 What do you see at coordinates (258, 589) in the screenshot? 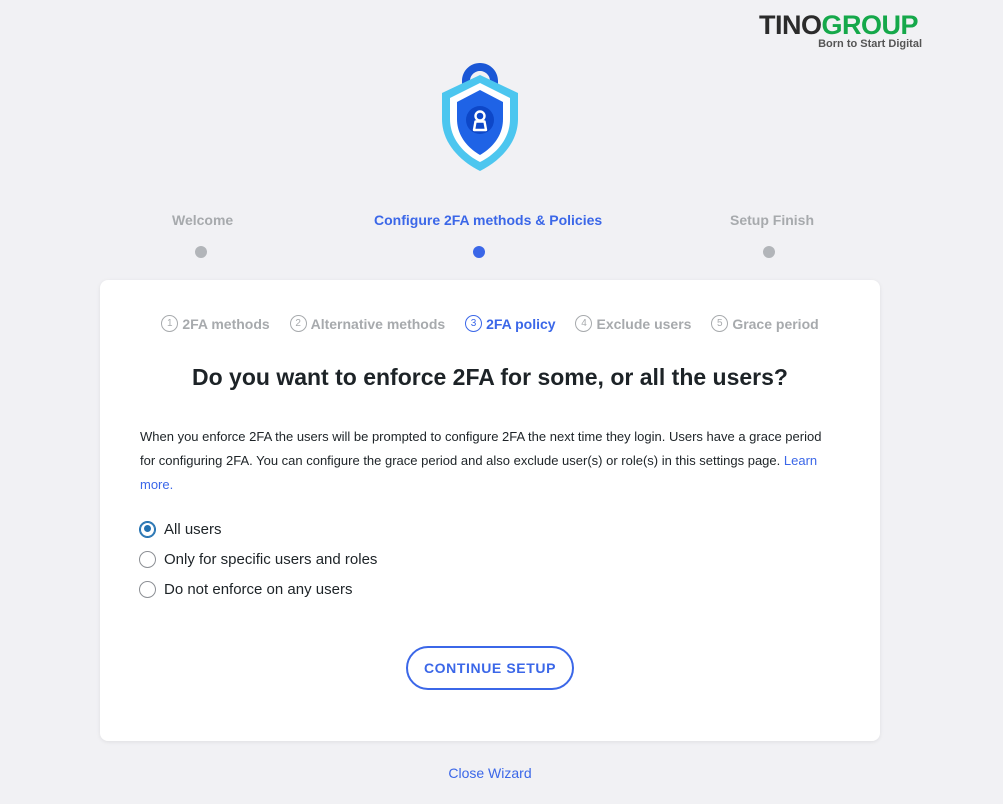
I see `option-no-enforce: Do not enforce on any users` at bounding box center [258, 589].